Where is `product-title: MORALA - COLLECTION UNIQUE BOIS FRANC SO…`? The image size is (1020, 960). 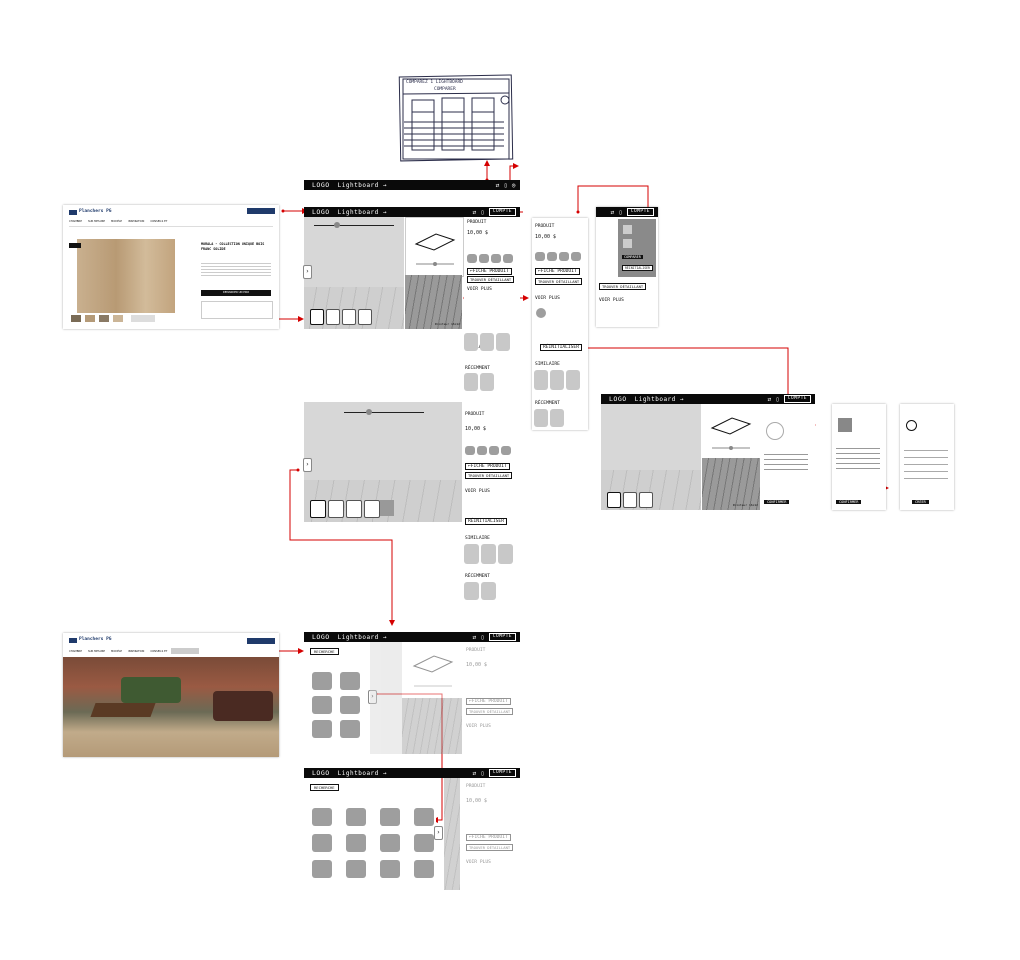 product-title: MORALA - COLLECTION UNIQUE BOIS FRANC SO… is located at coordinates (233, 246).